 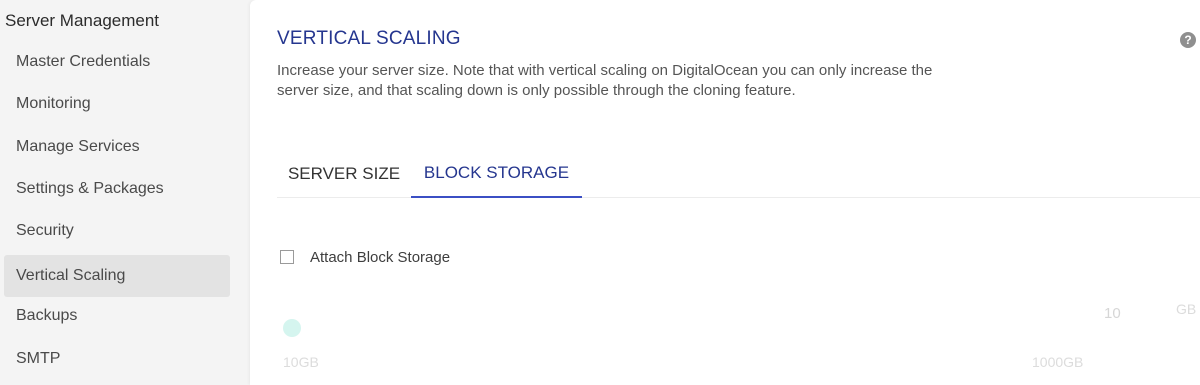 What do you see at coordinates (301, 362) in the screenshot?
I see `slider-min-label: 10GB` at bounding box center [301, 362].